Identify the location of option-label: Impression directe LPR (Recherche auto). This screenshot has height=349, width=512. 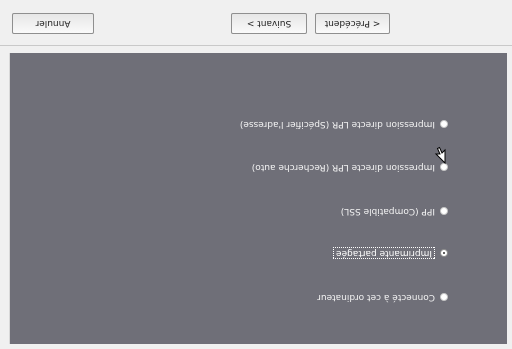
(343, 167).